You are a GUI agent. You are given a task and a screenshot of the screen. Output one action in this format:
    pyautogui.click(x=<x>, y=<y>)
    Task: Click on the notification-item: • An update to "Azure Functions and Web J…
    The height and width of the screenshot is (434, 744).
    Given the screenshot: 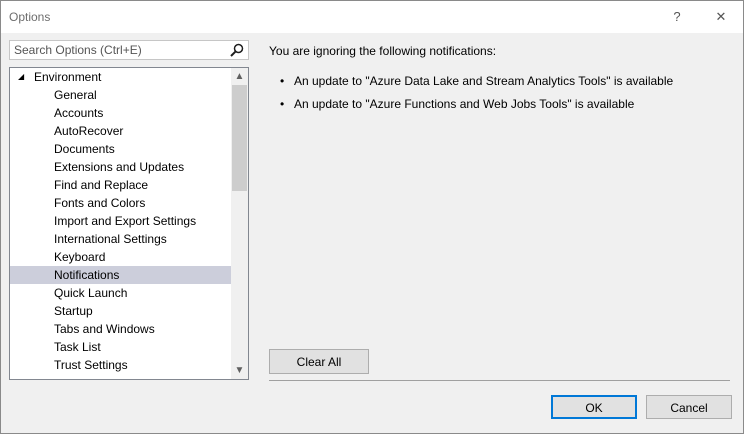 What is the action you would take?
    pyautogui.click(x=476, y=107)
    